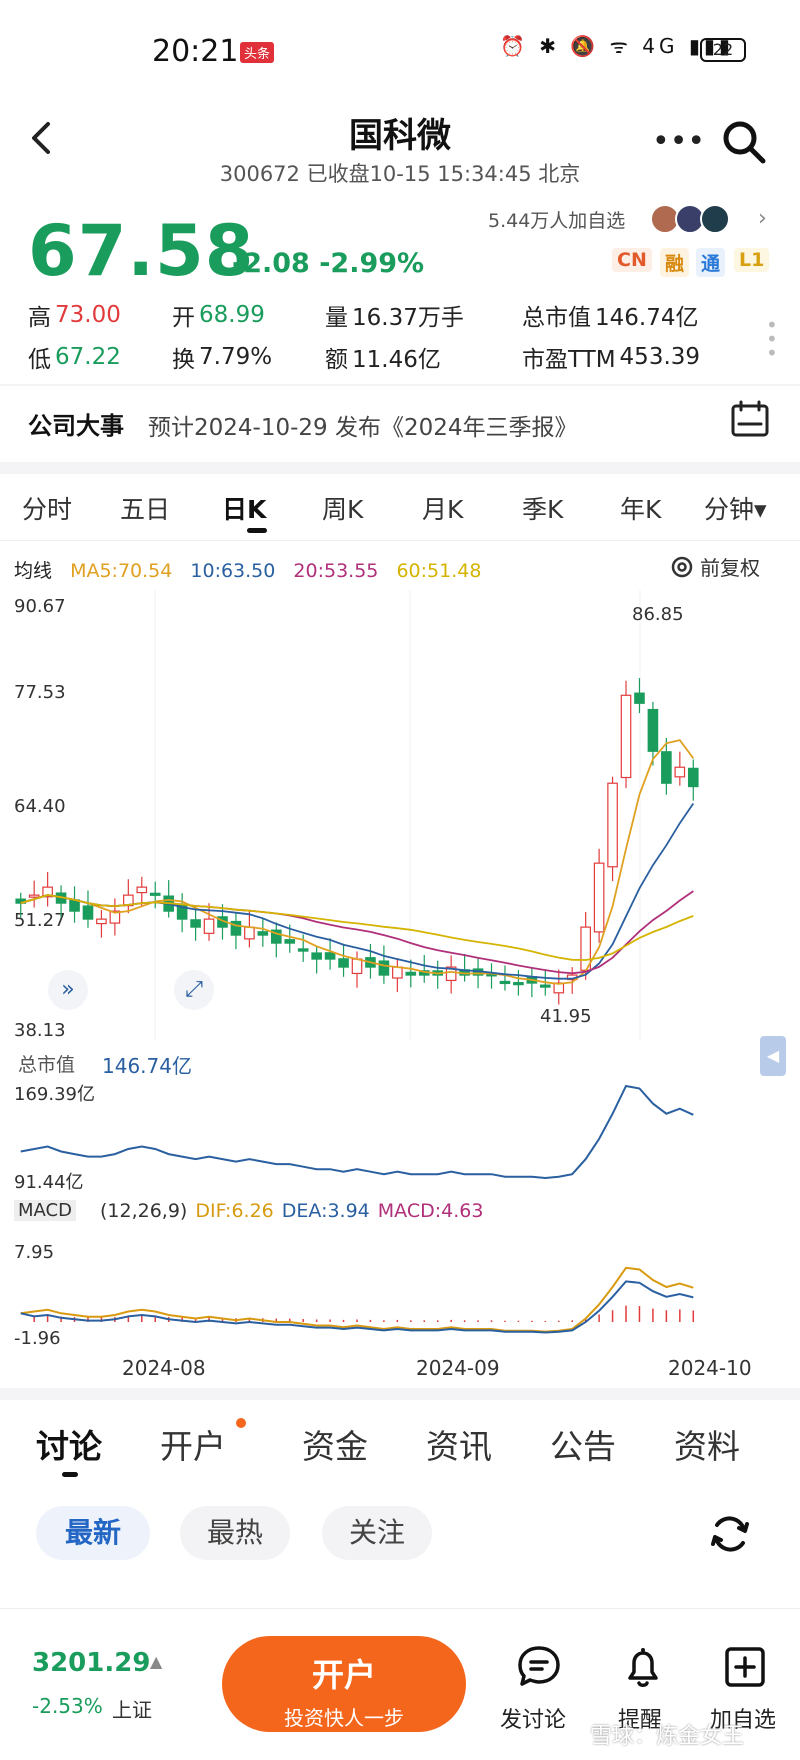  Describe the element at coordinates (617, 46) in the screenshot. I see `status-icons: ⏰ ✱ 🔕 ᯤ 4G ▮▮▮` at that location.